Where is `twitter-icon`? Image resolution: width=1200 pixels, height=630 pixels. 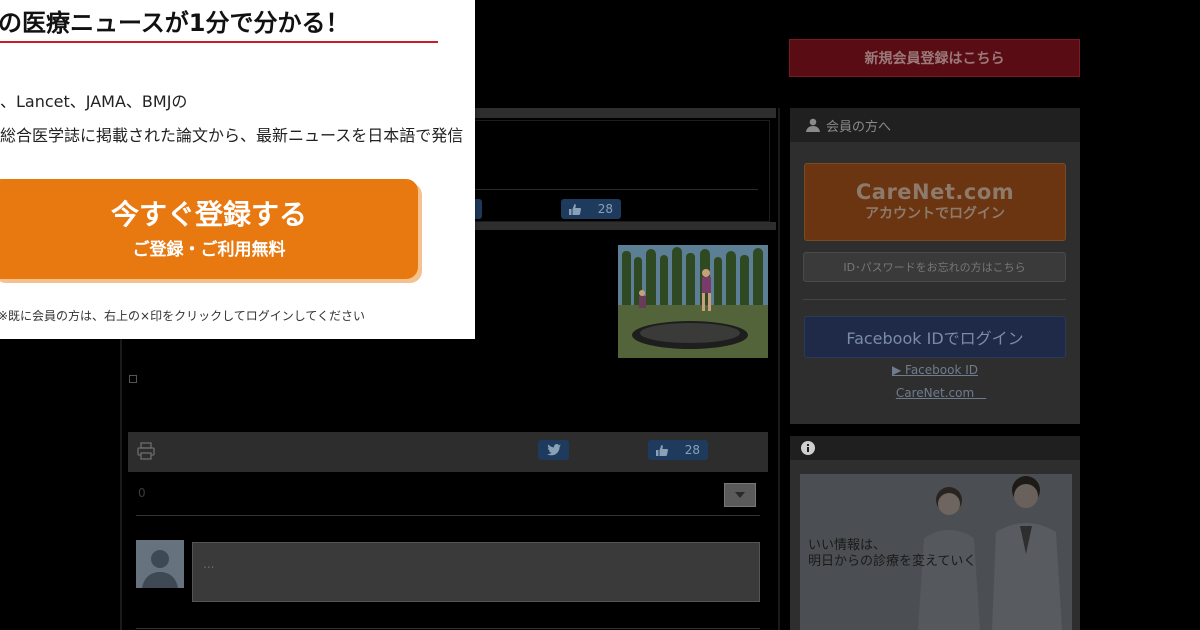 twitter-icon is located at coordinates (553, 450).